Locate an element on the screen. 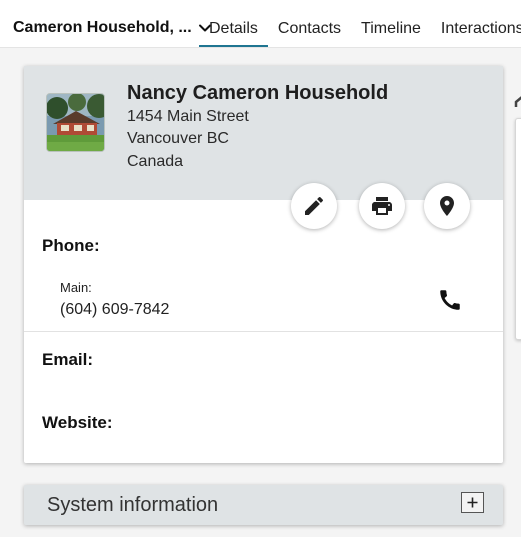 This screenshot has height=537, width=521. tab-details: Details is located at coordinates (233, 24).